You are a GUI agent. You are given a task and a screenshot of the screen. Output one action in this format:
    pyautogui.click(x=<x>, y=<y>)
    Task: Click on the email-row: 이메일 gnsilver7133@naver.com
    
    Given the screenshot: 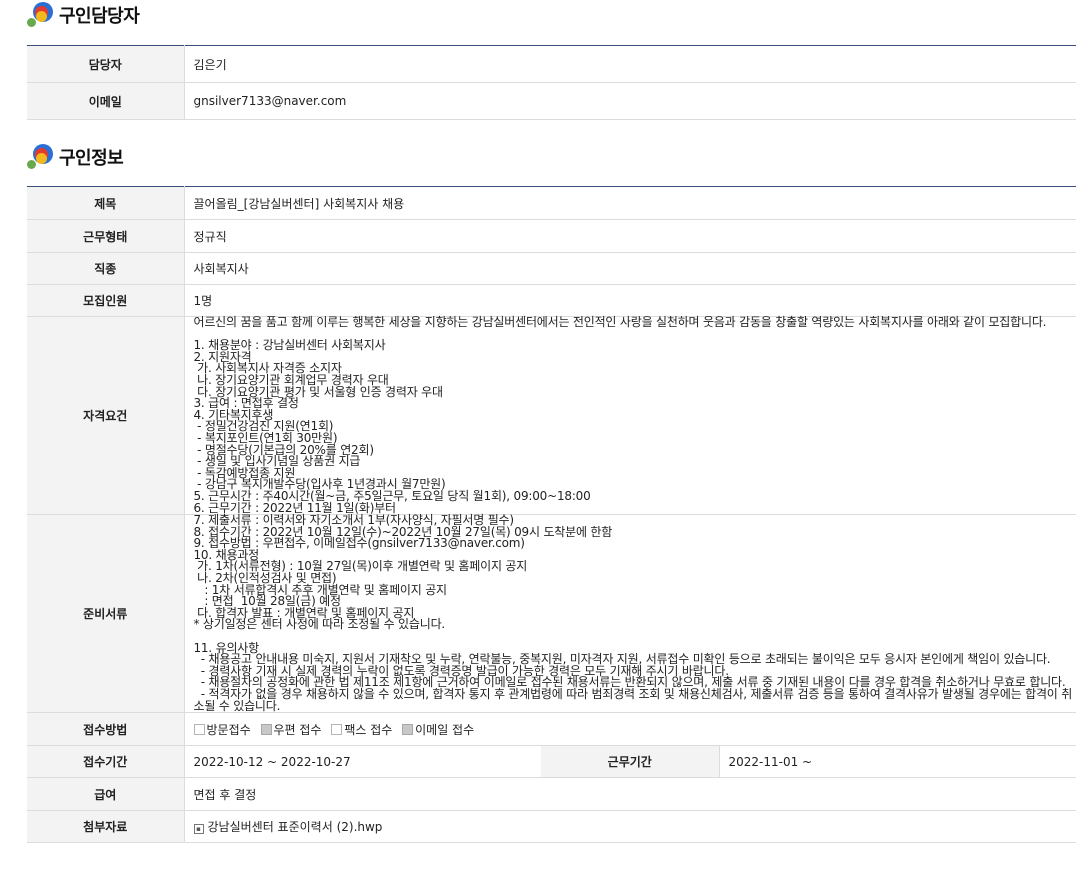 What is the action you would take?
    pyautogui.click(x=551, y=101)
    